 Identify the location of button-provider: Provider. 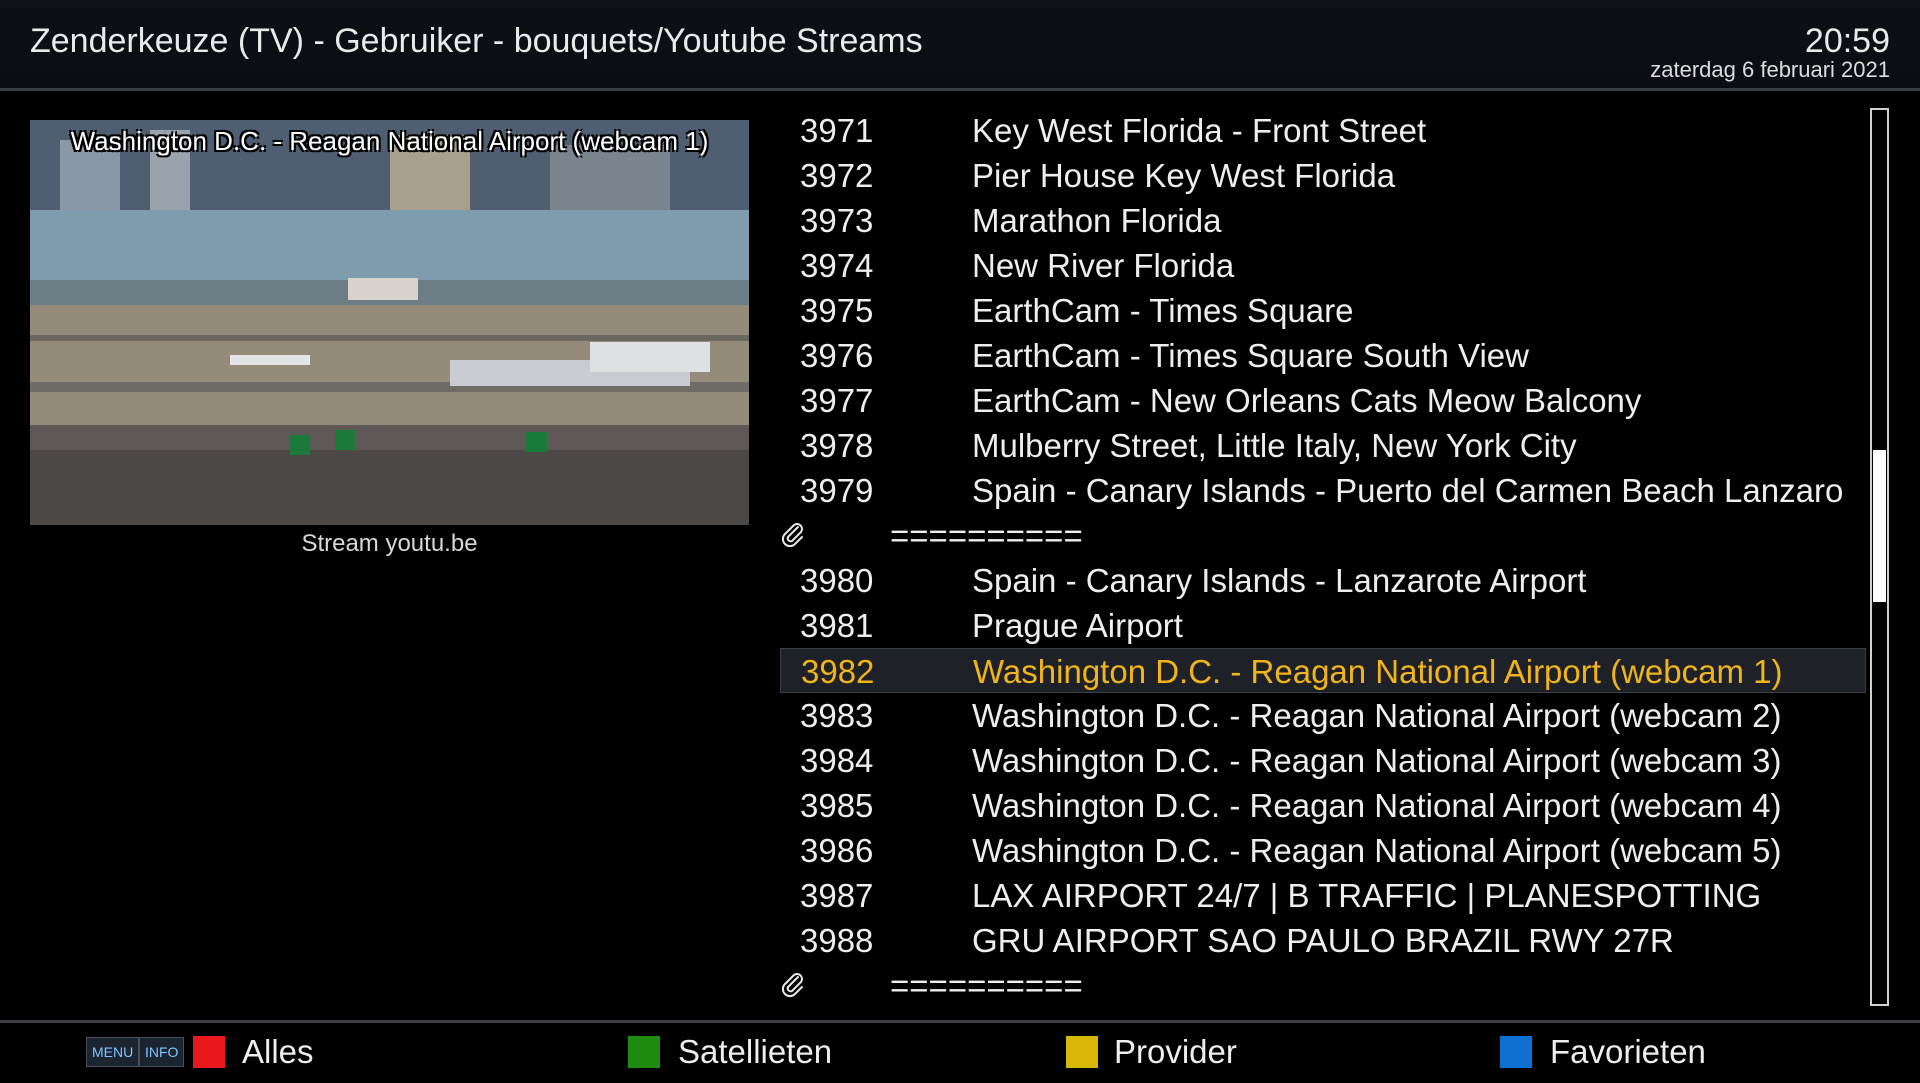
(1175, 1052).